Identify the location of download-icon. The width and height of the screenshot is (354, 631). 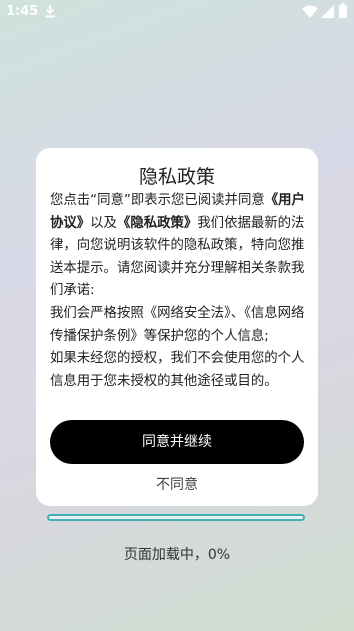
(50, 11).